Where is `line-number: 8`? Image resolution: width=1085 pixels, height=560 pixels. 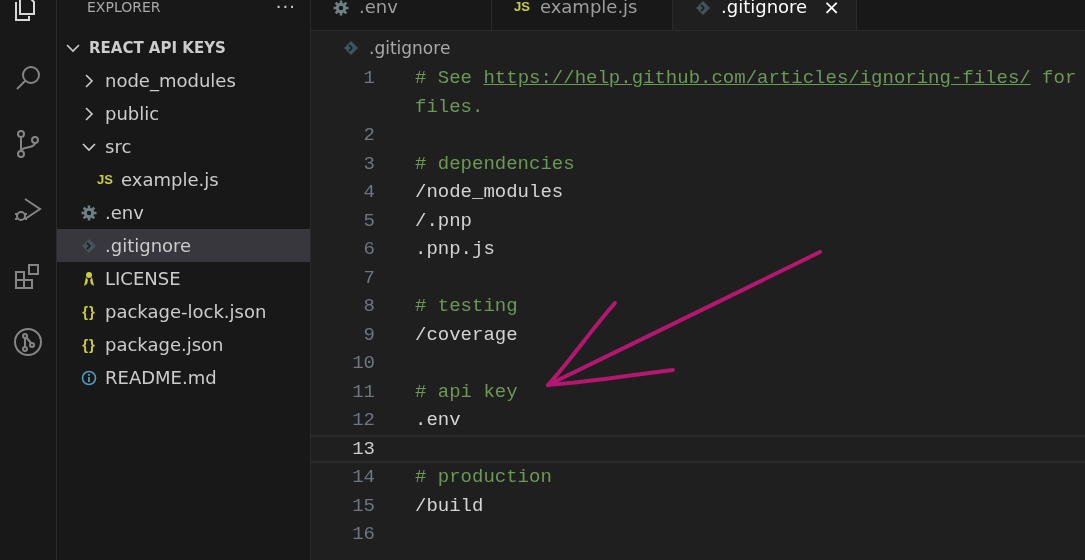 line-number: 8 is located at coordinates (368, 306).